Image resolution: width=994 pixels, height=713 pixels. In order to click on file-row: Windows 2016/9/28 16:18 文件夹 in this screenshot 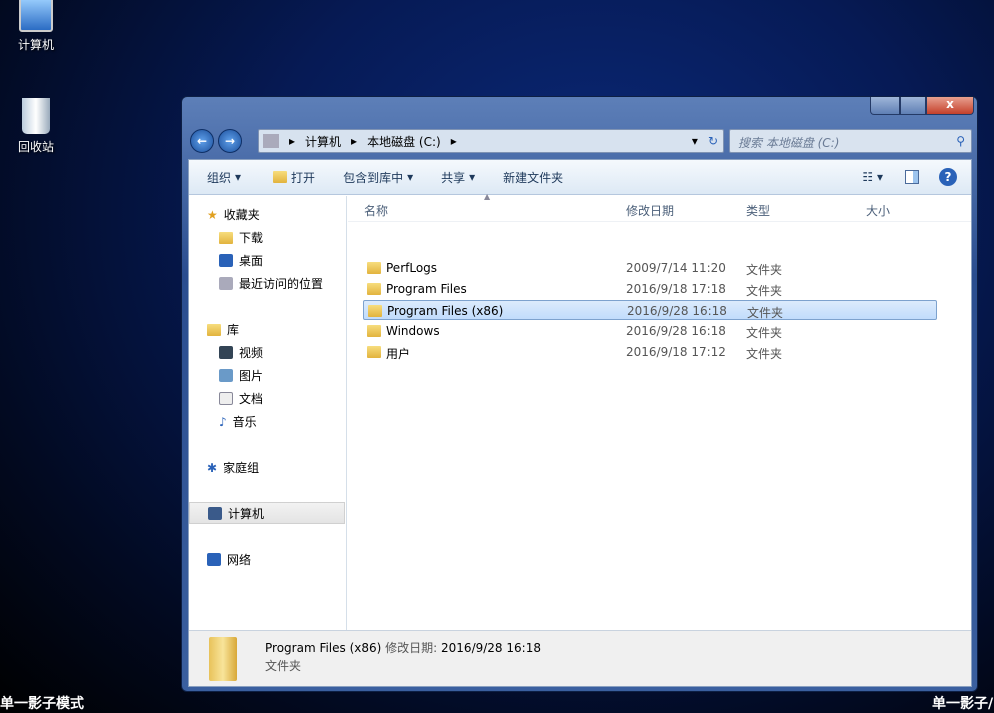, I will do `click(650, 331)`.